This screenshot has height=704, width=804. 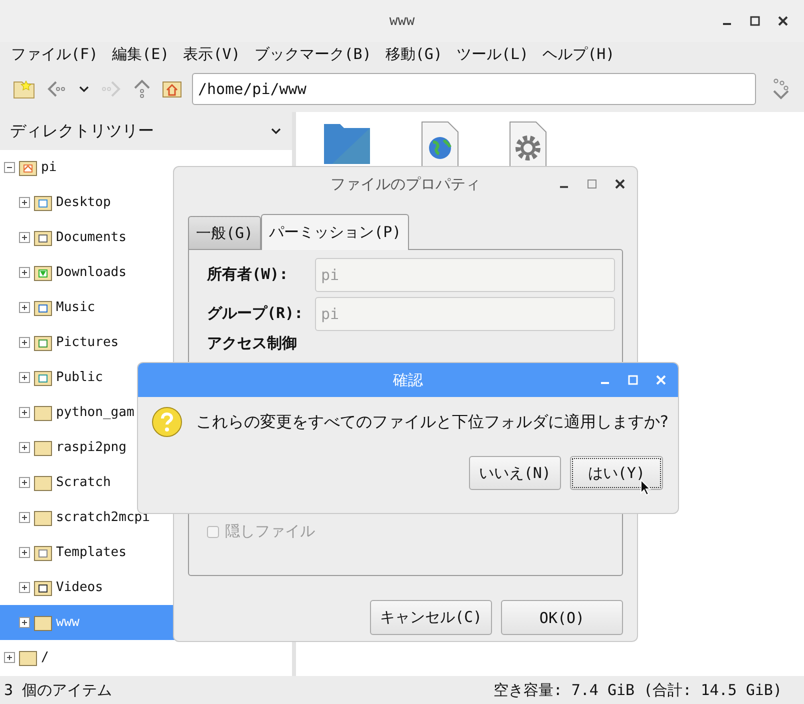 I want to click on dialog-title: 確認, so click(x=408, y=380).